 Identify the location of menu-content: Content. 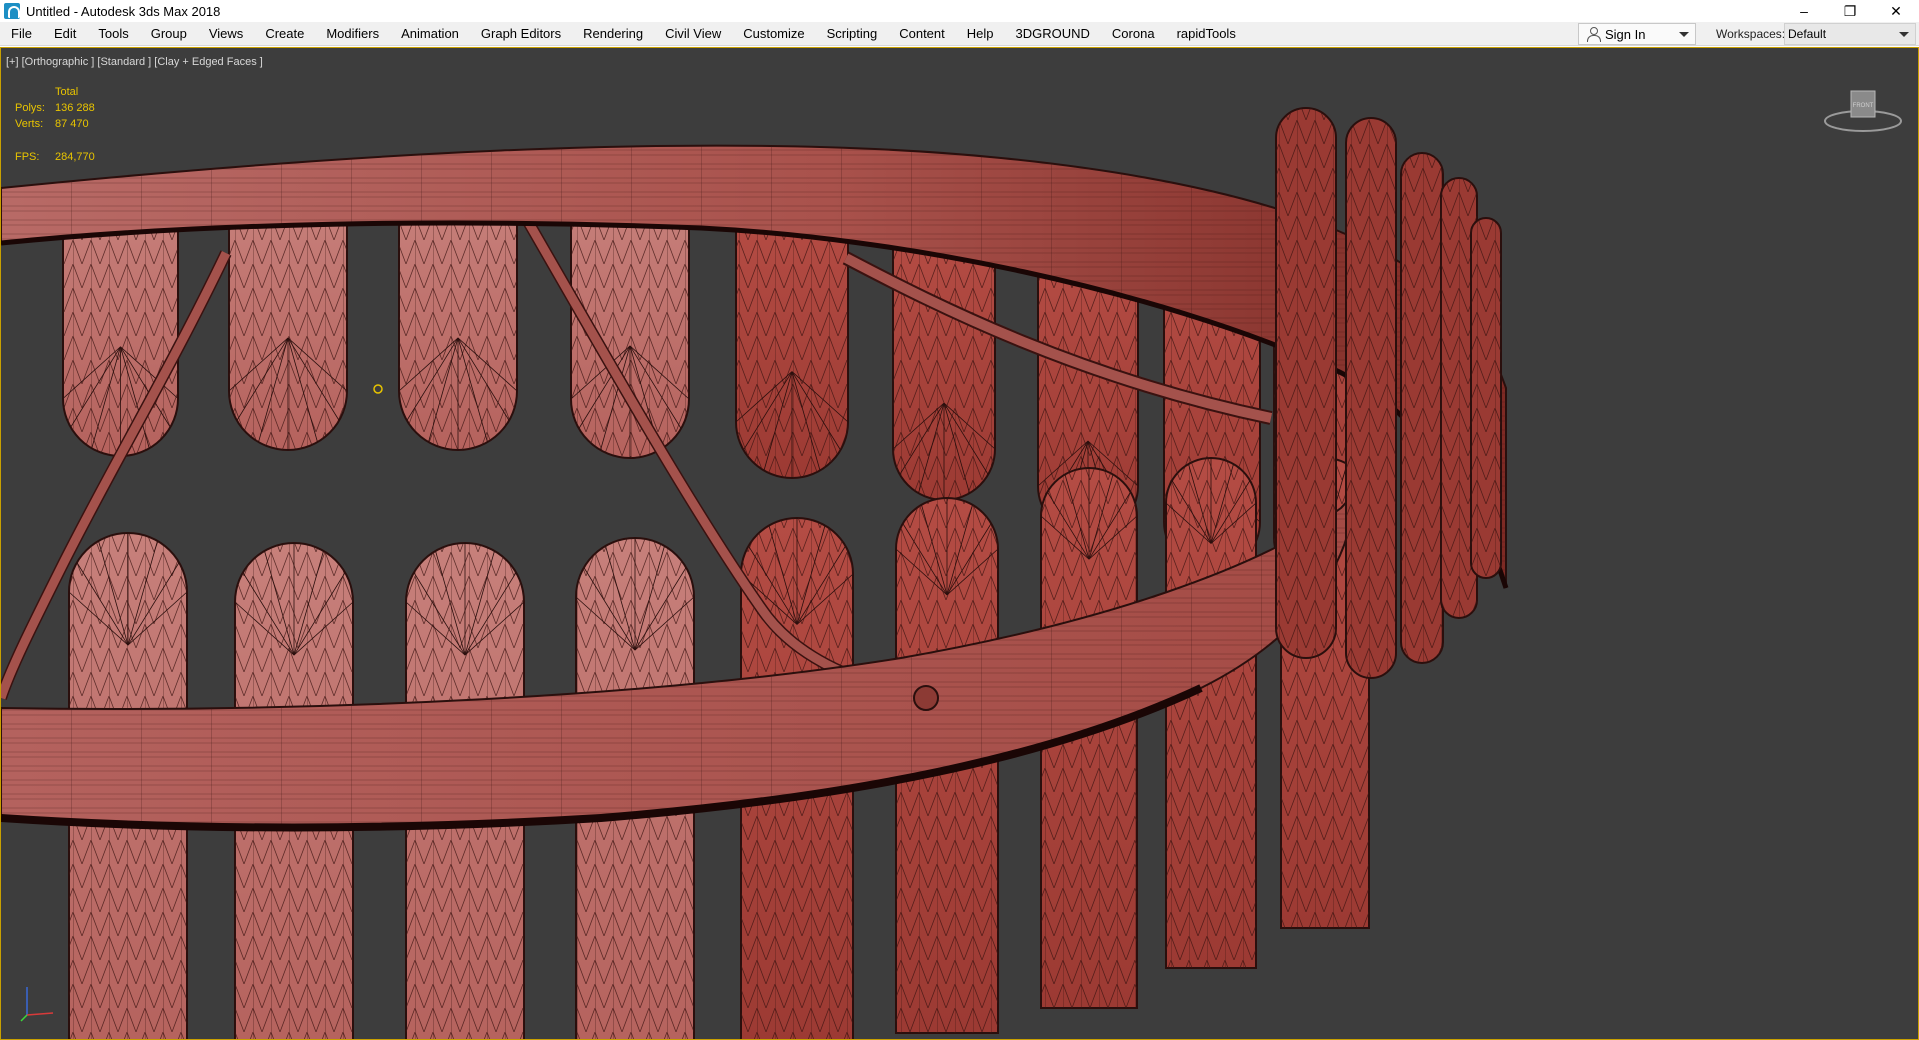
(922, 34).